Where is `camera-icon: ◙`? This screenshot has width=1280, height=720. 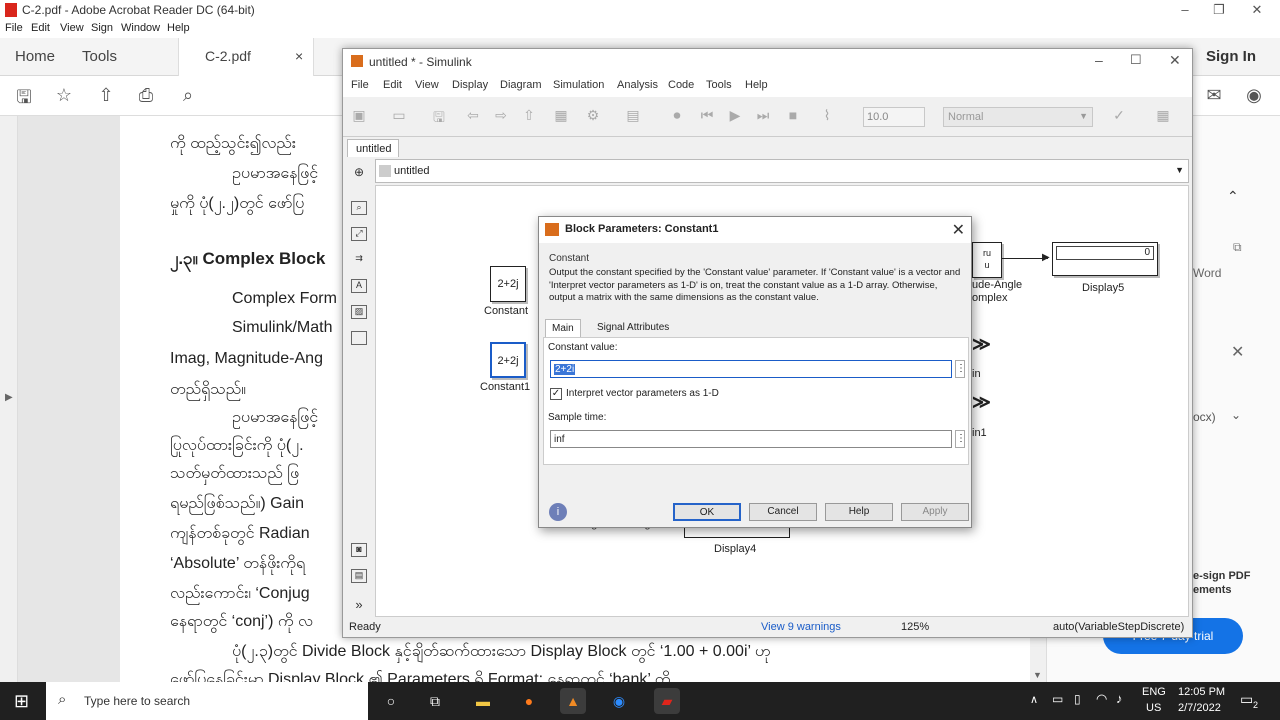
camera-icon: ◙ is located at coordinates (359, 550).